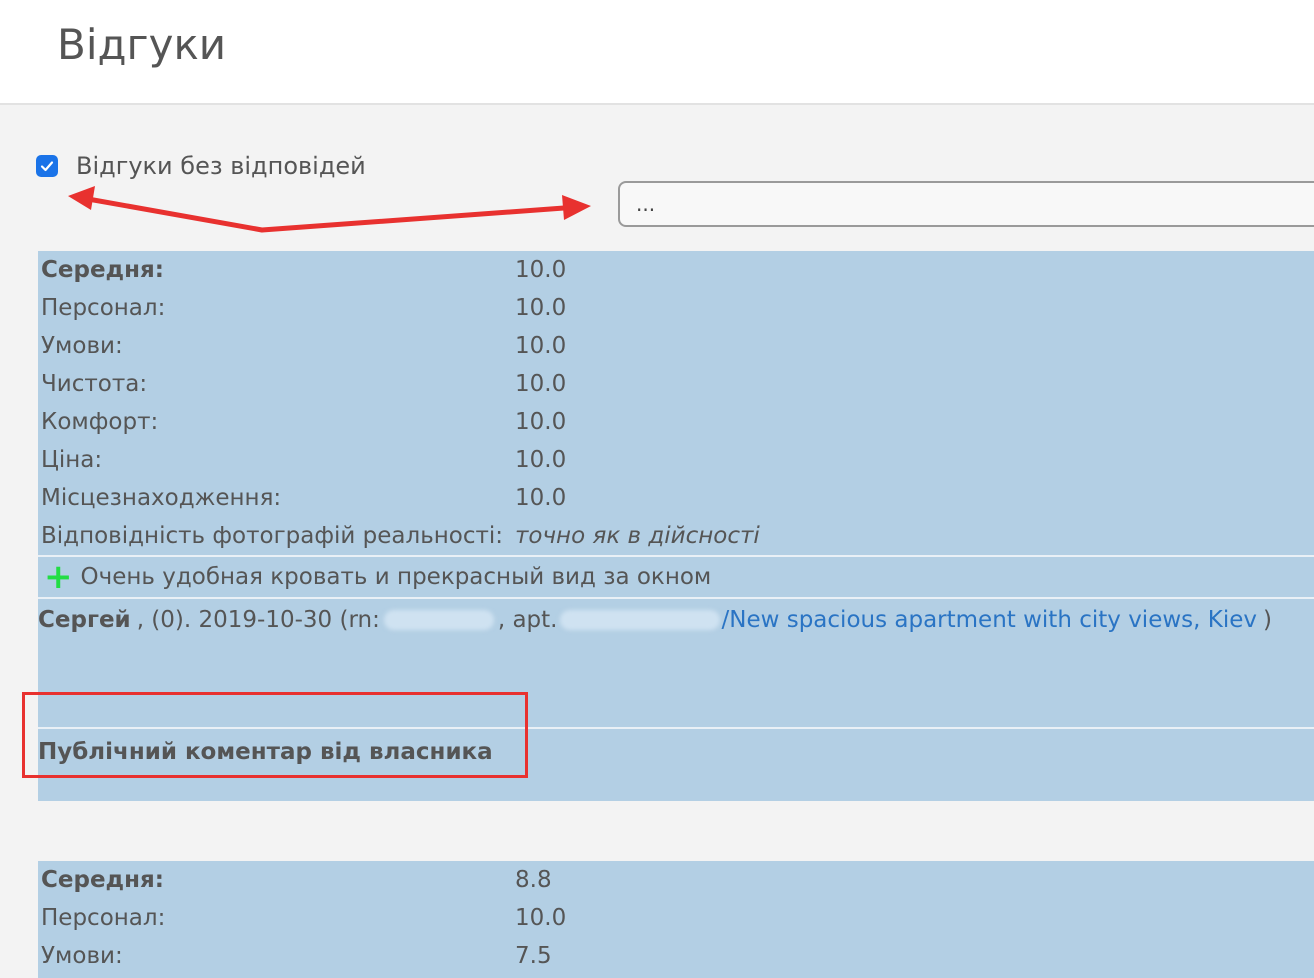  What do you see at coordinates (676, 880) in the screenshot?
I see `rating-row: Середня: 8.8` at bounding box center [676, 880].